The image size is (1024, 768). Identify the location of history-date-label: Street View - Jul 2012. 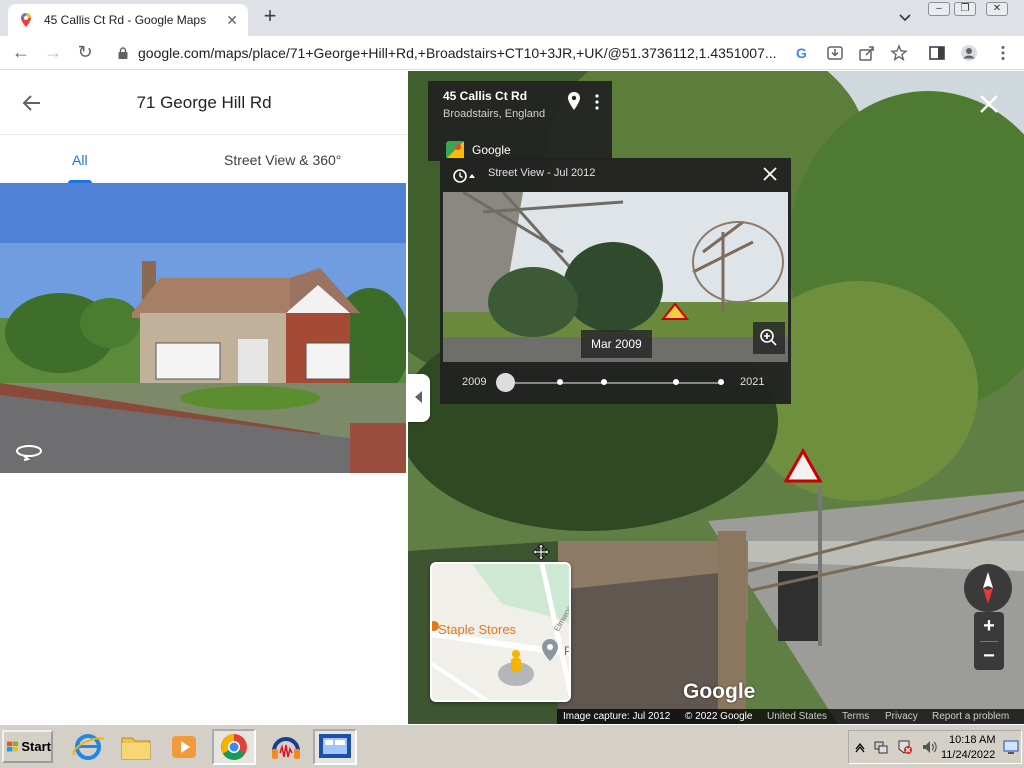
(542, 173).